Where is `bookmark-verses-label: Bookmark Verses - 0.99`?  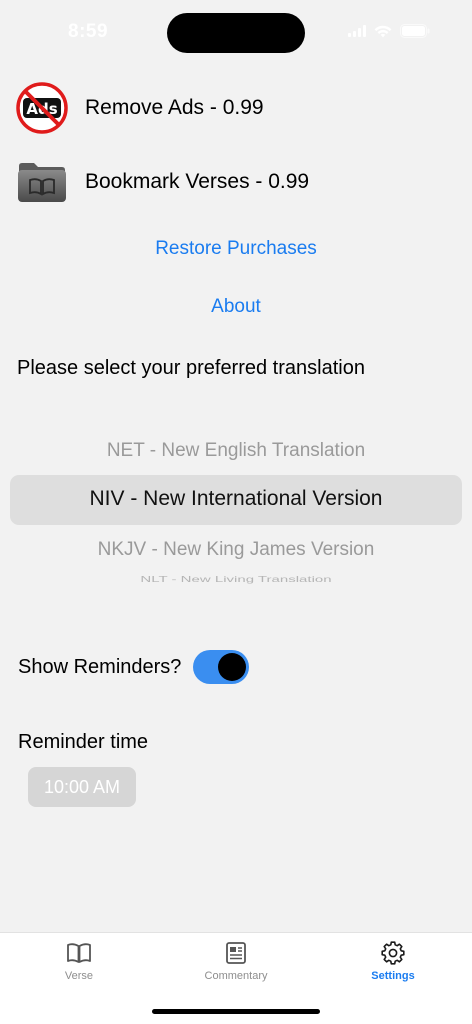
bookmark-verses-label: Bookmark Verses - 0.99 is located at coordinates (197, 181).